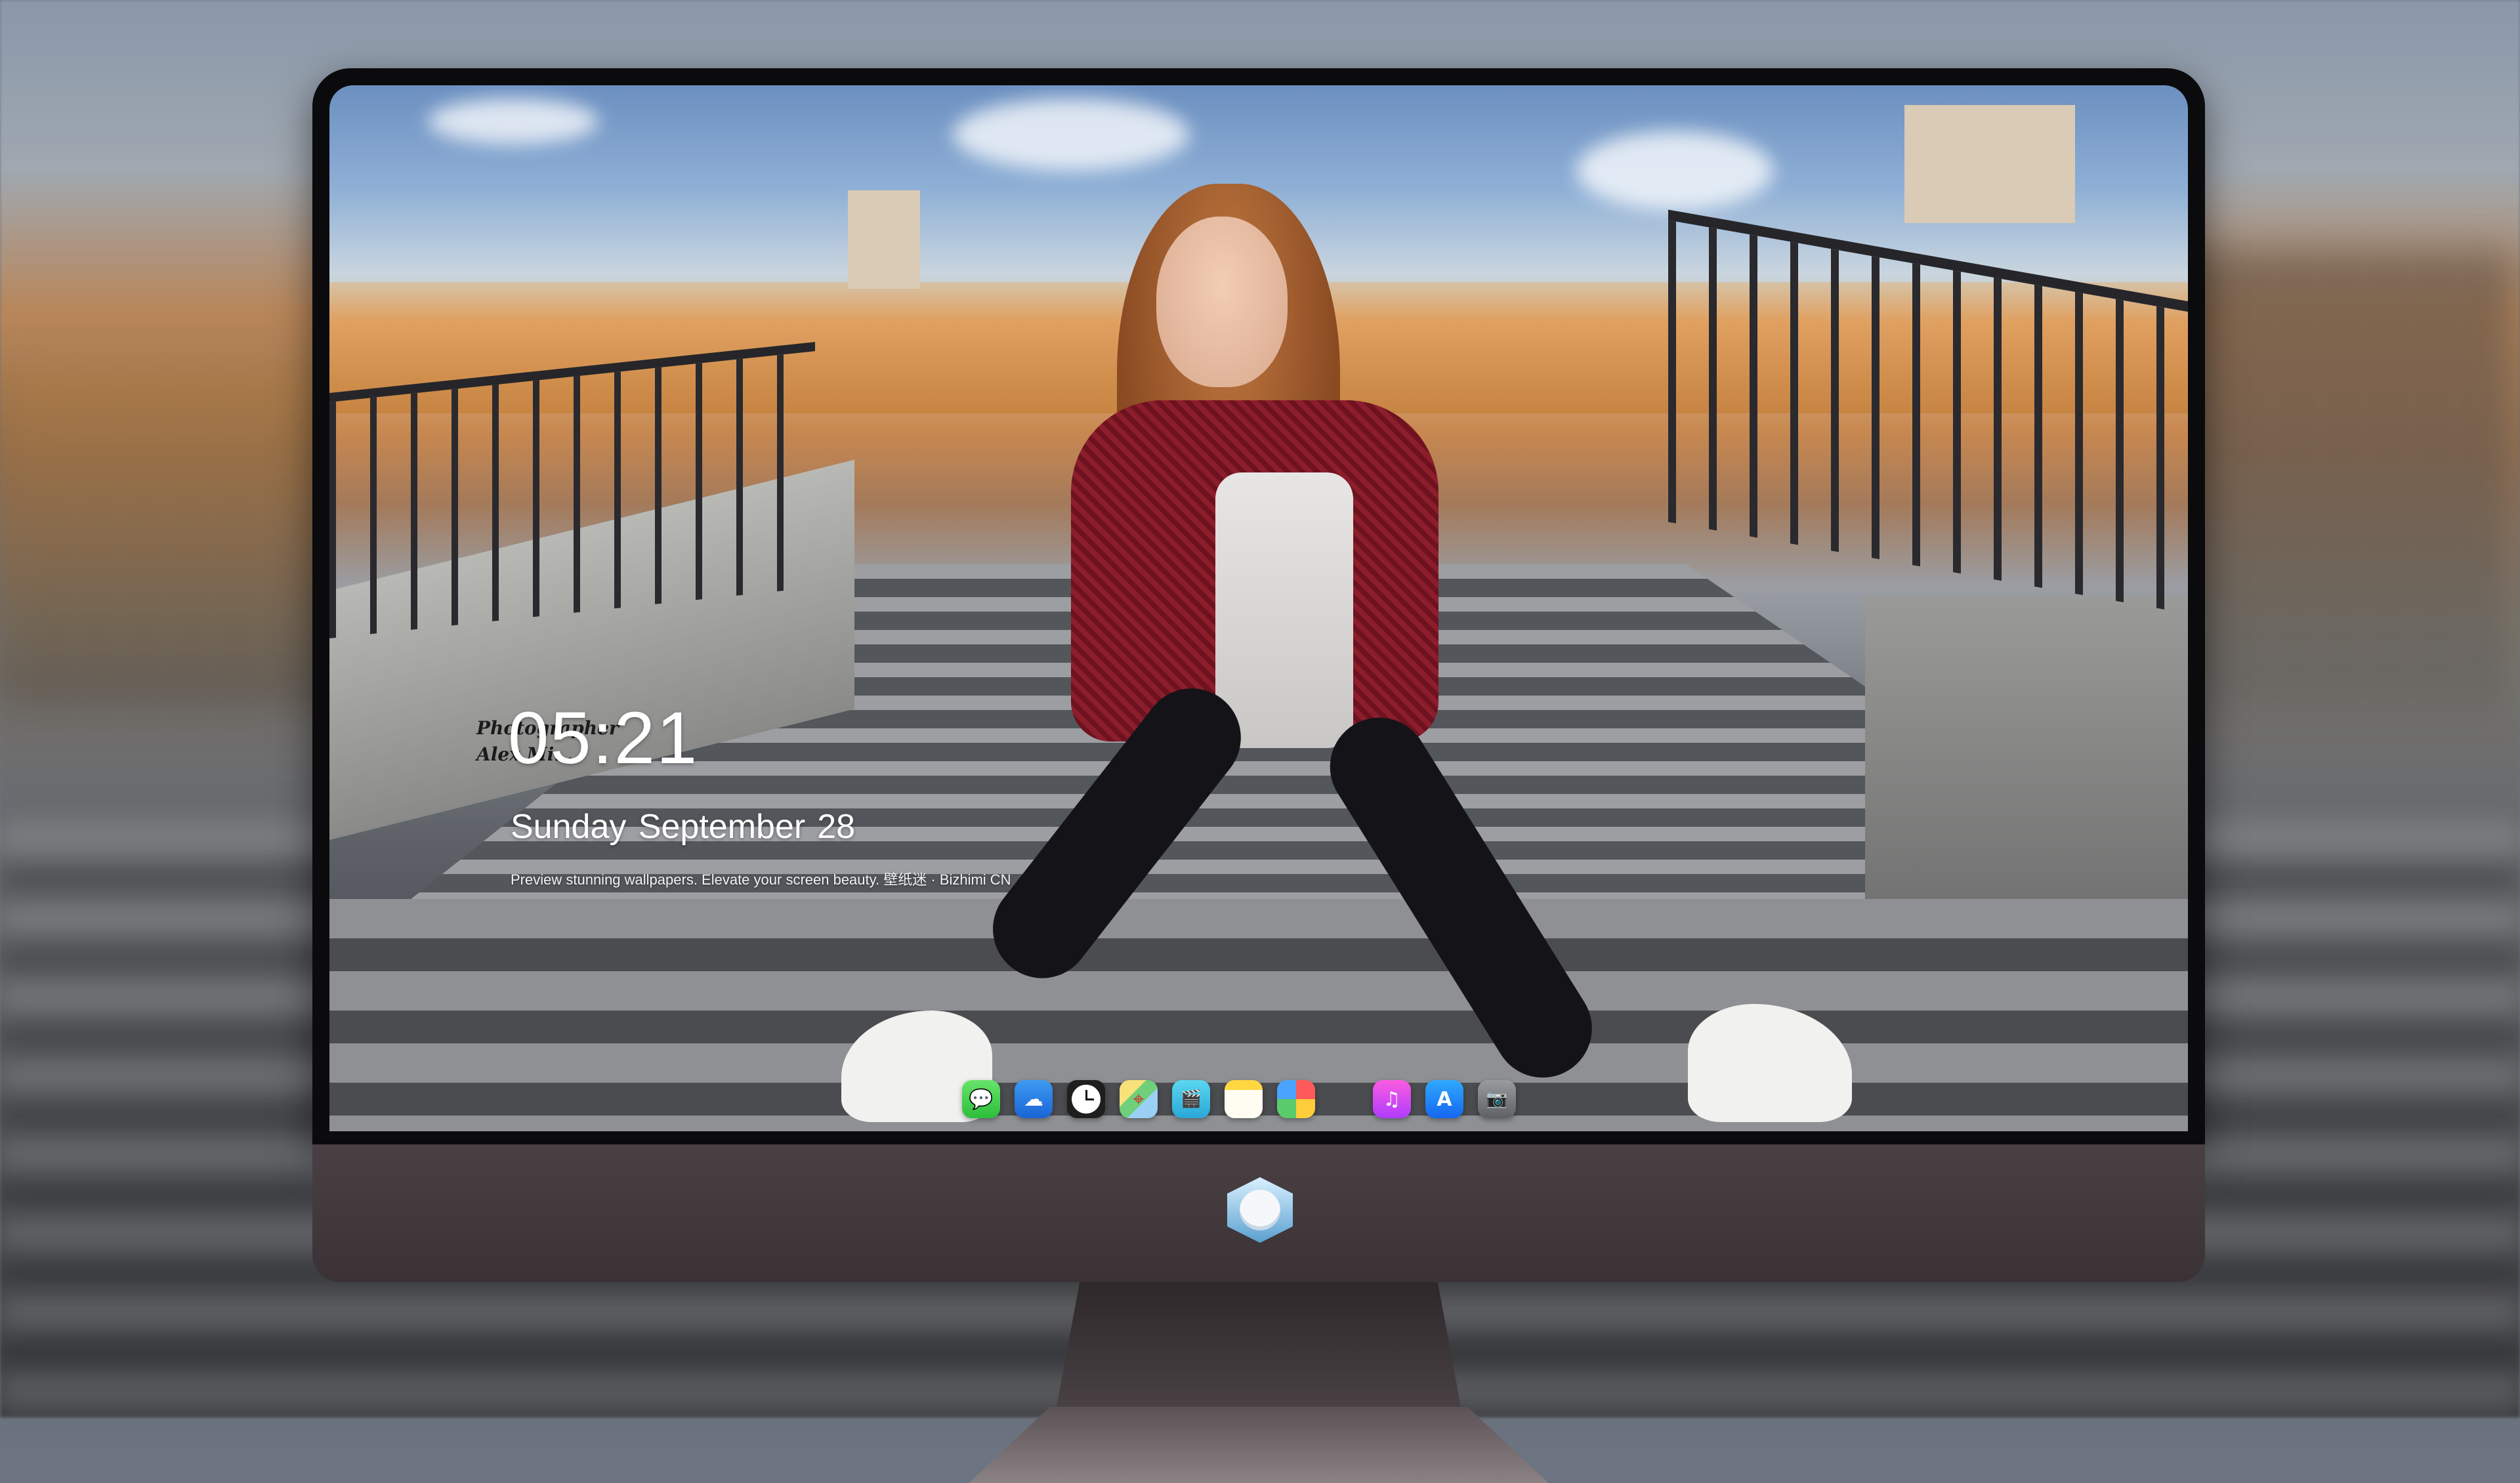 This screenshot has height=1483, width=2520. What do you see at coordinates (1222, 302) in the screenshot?
I see `face` at bounding box center [1222, 302].